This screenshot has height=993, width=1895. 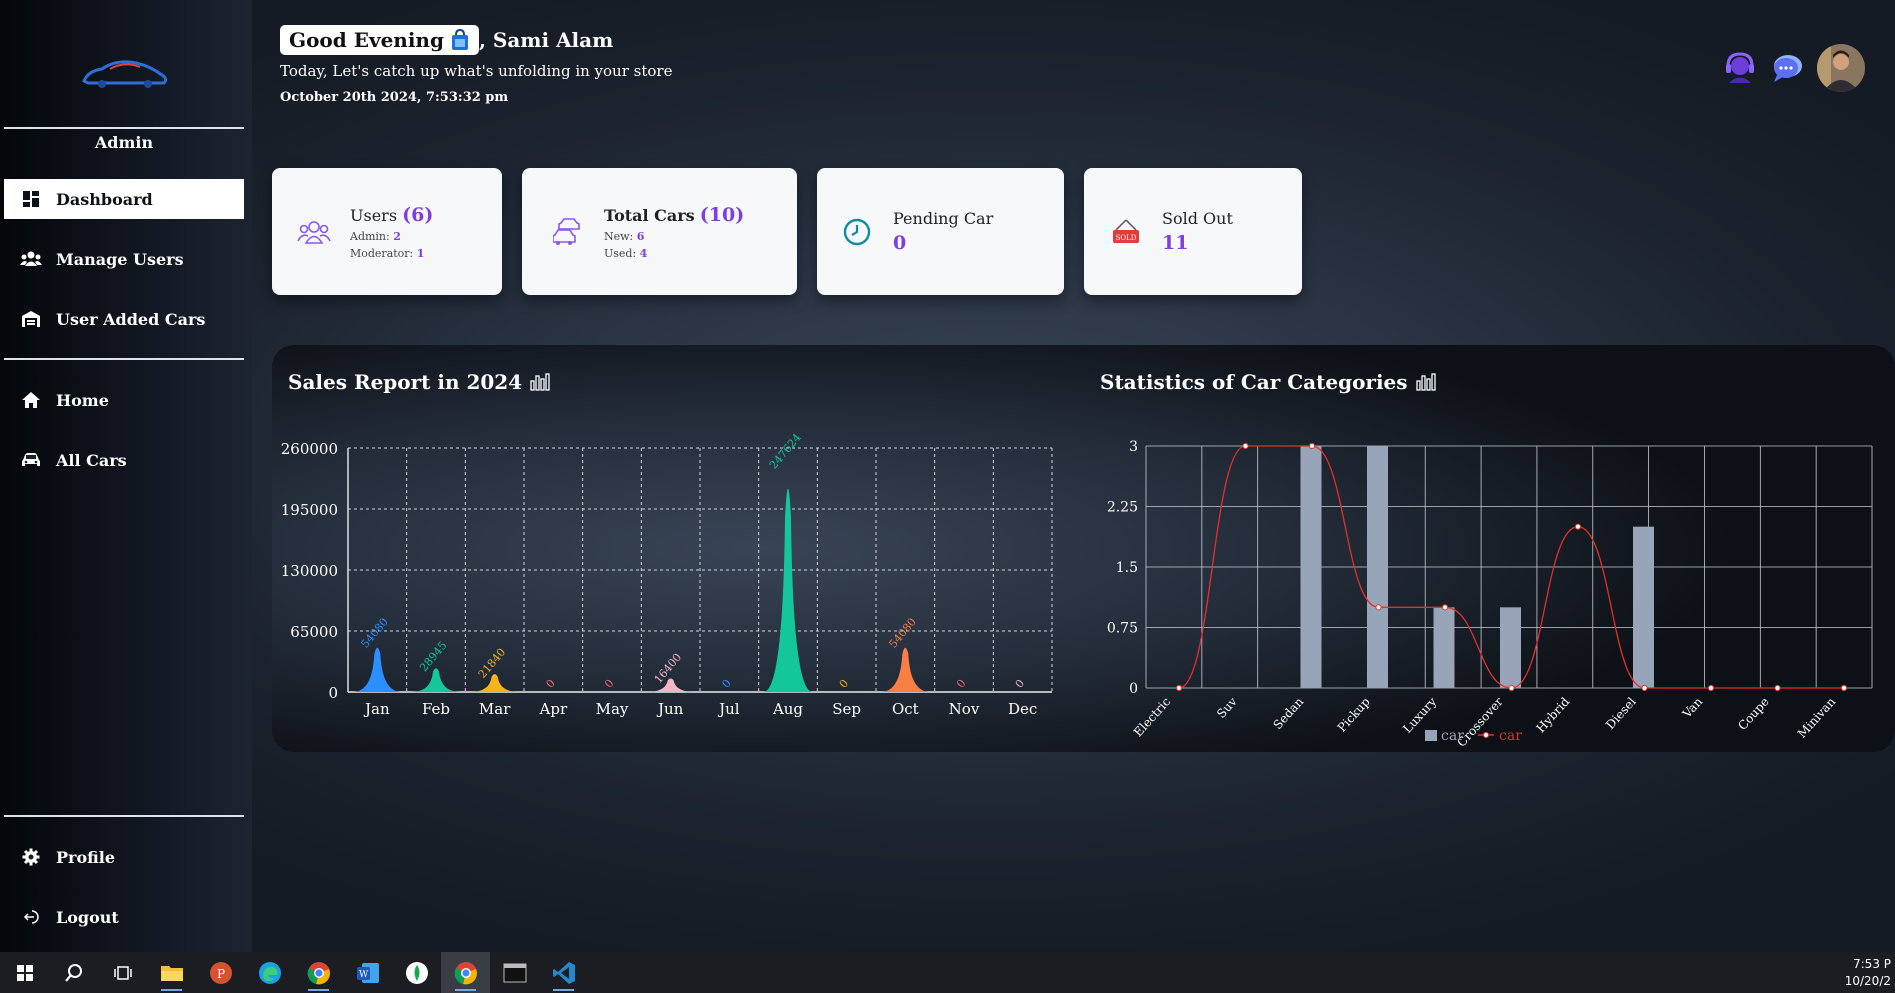 What do you see at coordinates (1872, 964) in the screenshot?
I see `clock-time: 7:53 P` at bounding box center [1872, 964].